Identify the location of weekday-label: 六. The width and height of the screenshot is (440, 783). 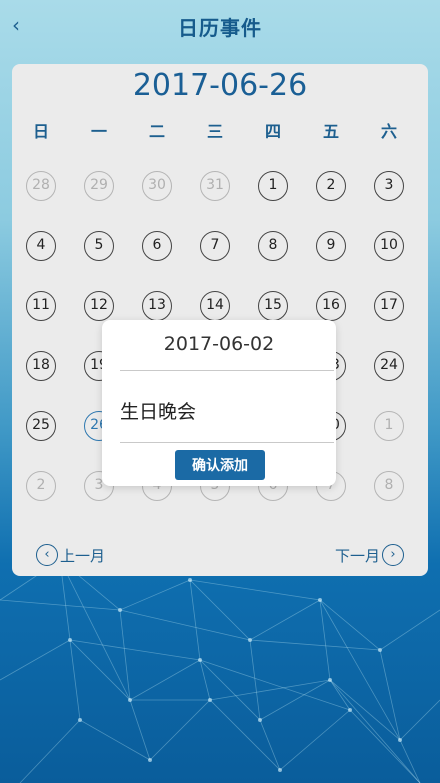
(388, 131).